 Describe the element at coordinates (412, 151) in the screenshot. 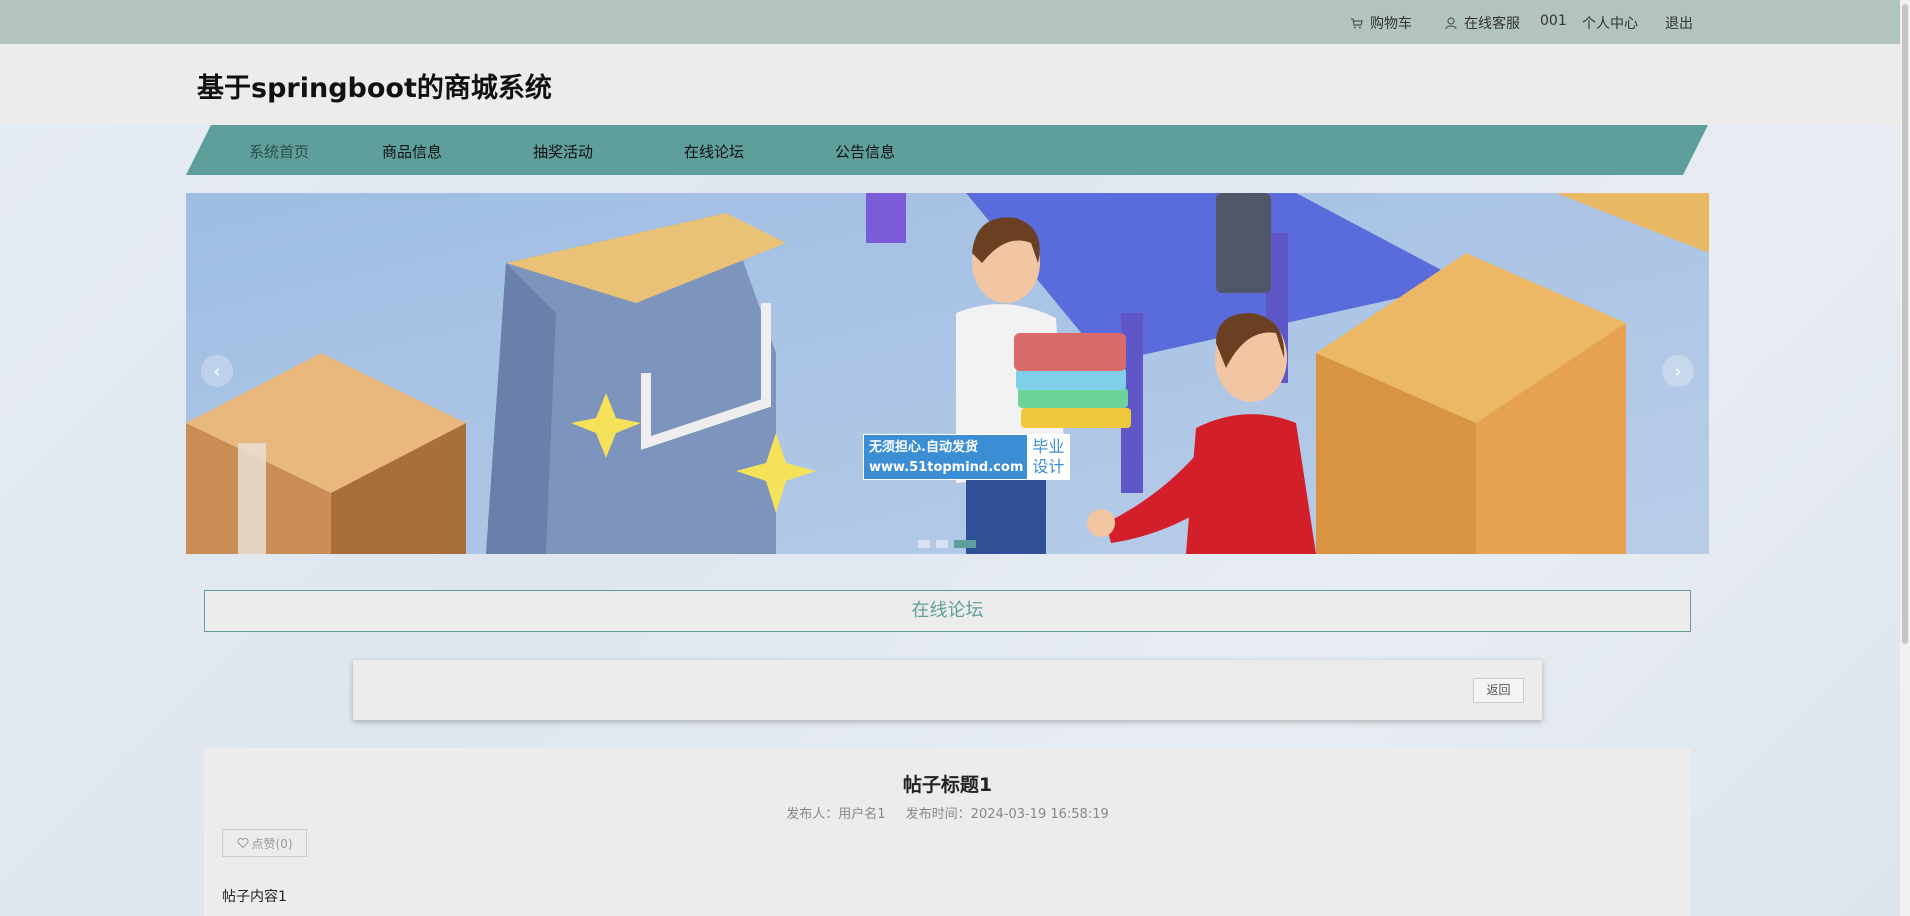

I see `nav-item-products: 商品信息` at that location.